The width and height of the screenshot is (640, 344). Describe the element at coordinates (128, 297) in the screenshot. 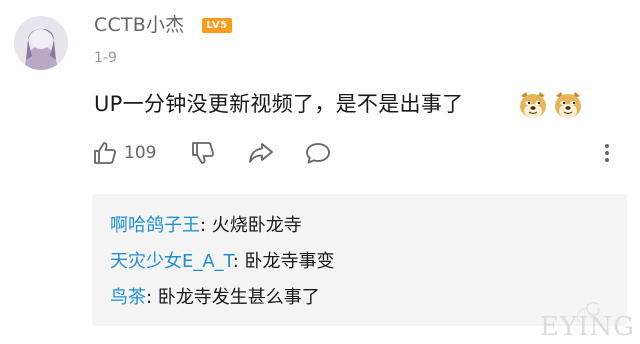

I see `reply-username: 鸟茶` at that location.